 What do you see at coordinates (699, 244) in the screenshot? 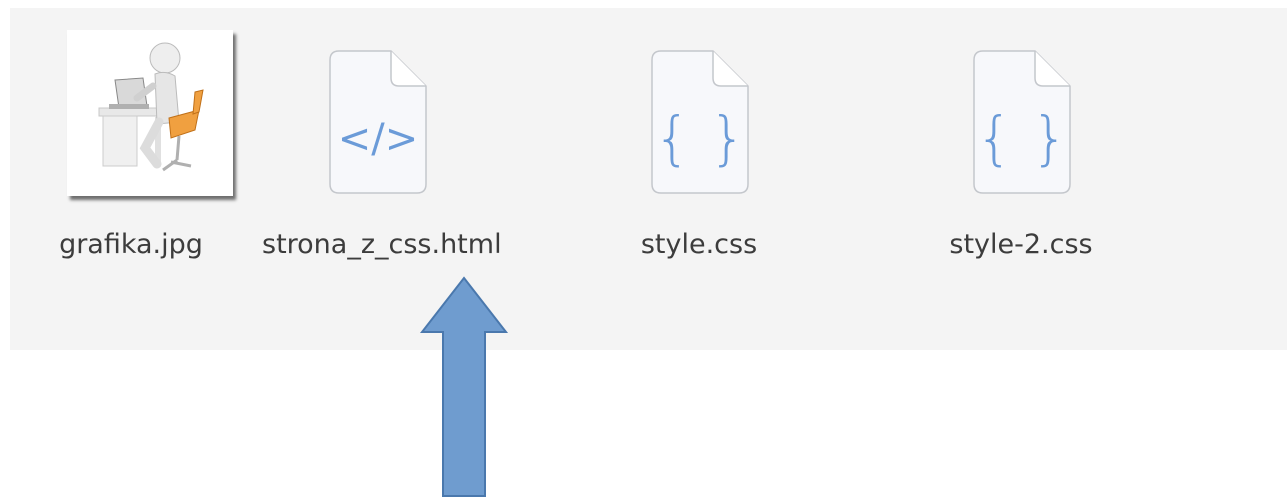
I see `file-name-label: style.css` at bounding box center [699, 244].